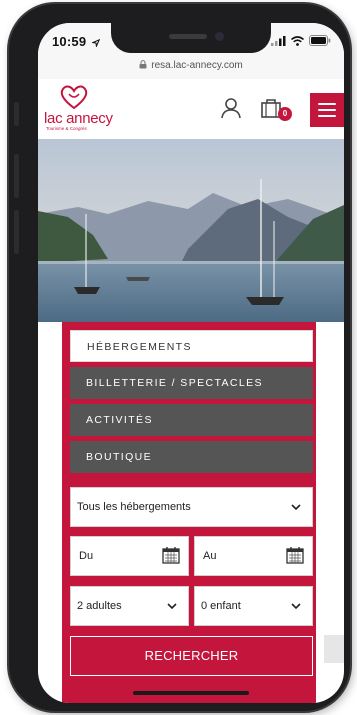  Describe the element at coordinates (134, 507) in the screenshot. I see `accommodation-type-value: Tous les hébergements` at that location.